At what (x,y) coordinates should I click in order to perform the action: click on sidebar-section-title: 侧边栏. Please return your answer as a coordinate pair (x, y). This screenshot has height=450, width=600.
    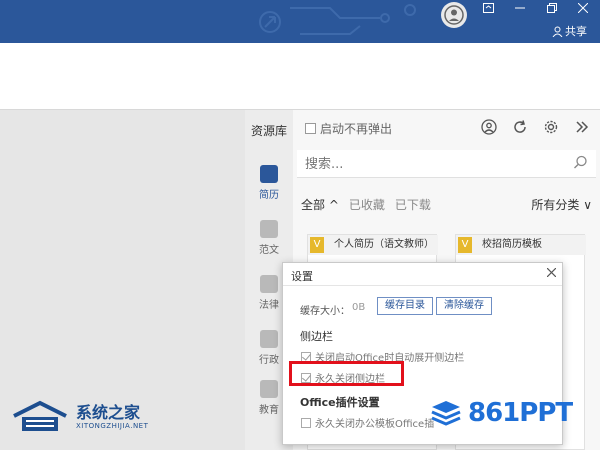
    Looking at the image, I should click on (316, 336).